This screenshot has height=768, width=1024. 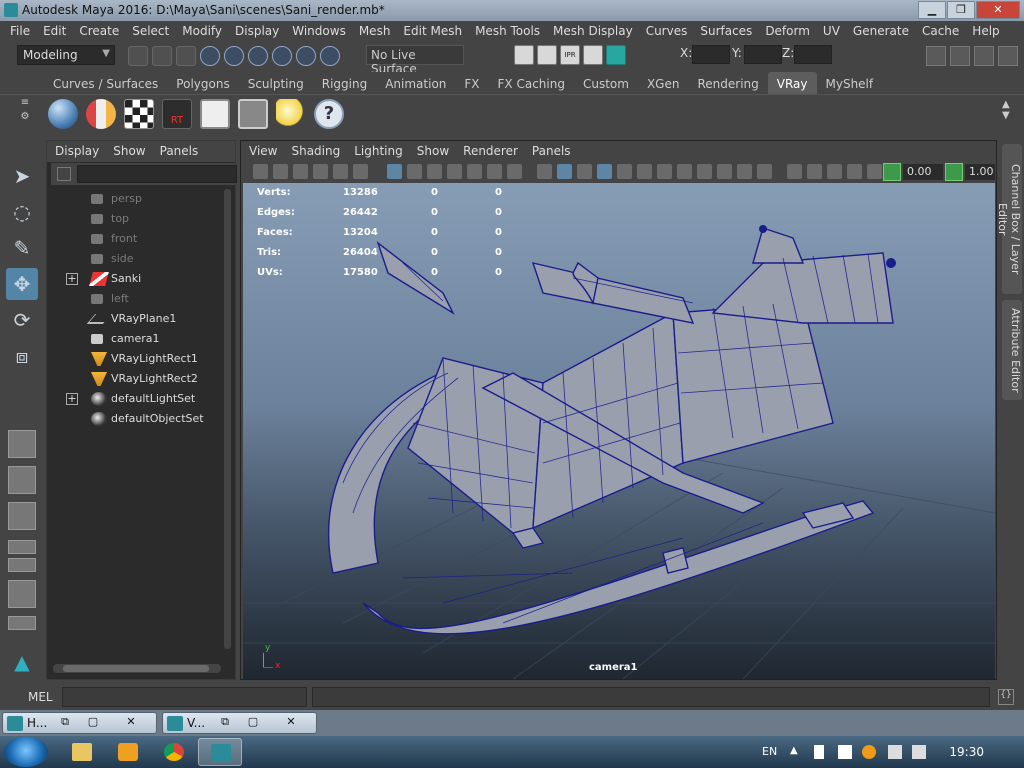 What do you see at coordinates (306, 56) in the screenshot?
I see `snap-surface-icon` at bounding box center [306, 56].